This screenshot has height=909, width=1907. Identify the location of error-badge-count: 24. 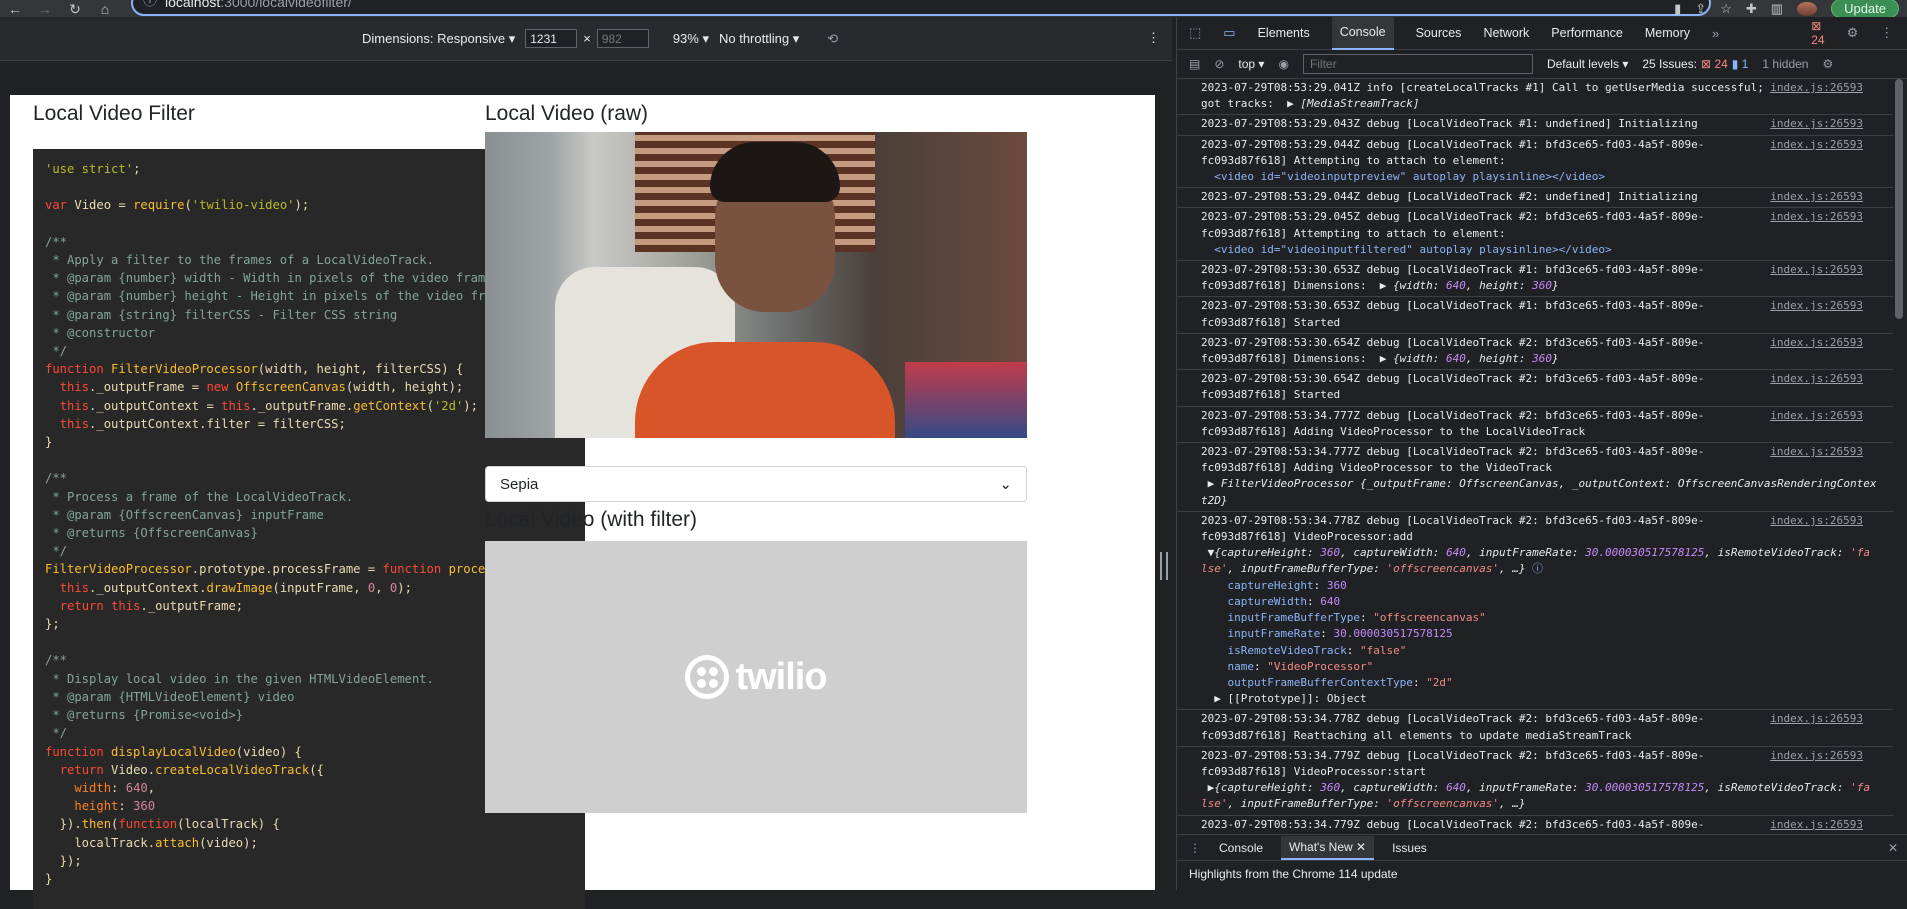
(1818, 40).